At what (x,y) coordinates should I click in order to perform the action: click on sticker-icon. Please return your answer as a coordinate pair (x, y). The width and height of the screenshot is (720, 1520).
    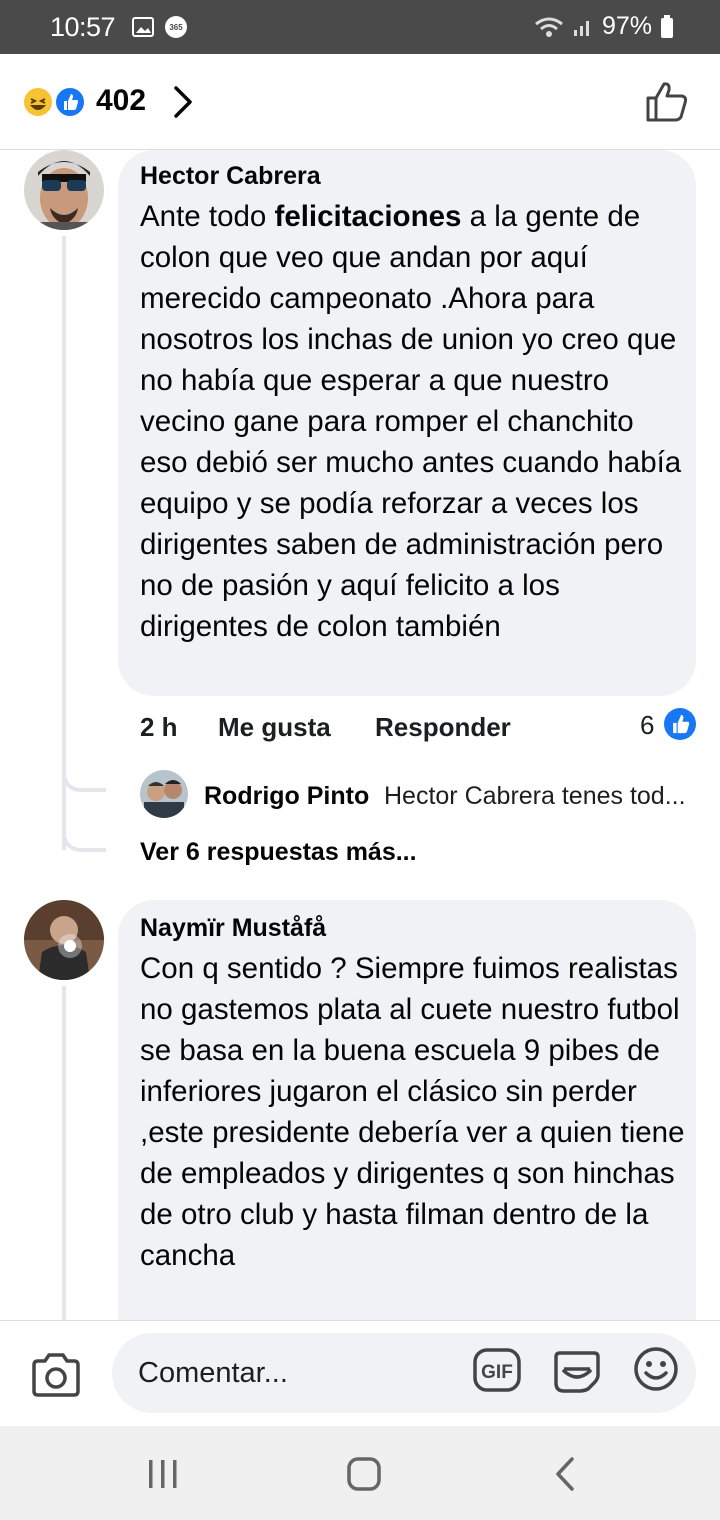
    Looking at the image, I should click on (577, 1370).